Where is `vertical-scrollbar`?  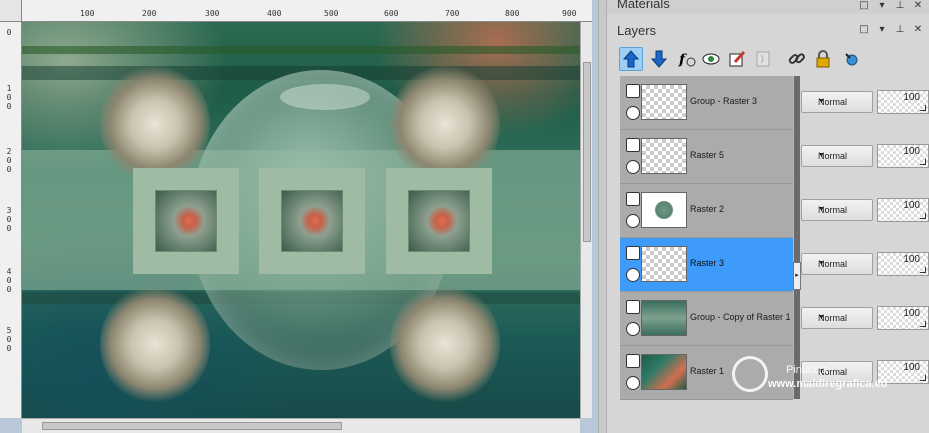 vertical-scrollbar is located at coordinates (586, 220).